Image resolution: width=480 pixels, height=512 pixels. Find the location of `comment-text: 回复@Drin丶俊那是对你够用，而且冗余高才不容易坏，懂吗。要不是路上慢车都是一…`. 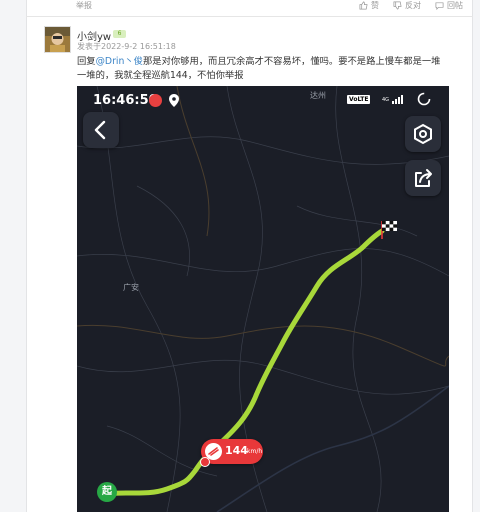

comment-text: 回复@Drin丶俊那是对你够用，而且冗余高才不容易坏，懂吗。要不是路上慢车都是一… is located at coordinates (262, 69).